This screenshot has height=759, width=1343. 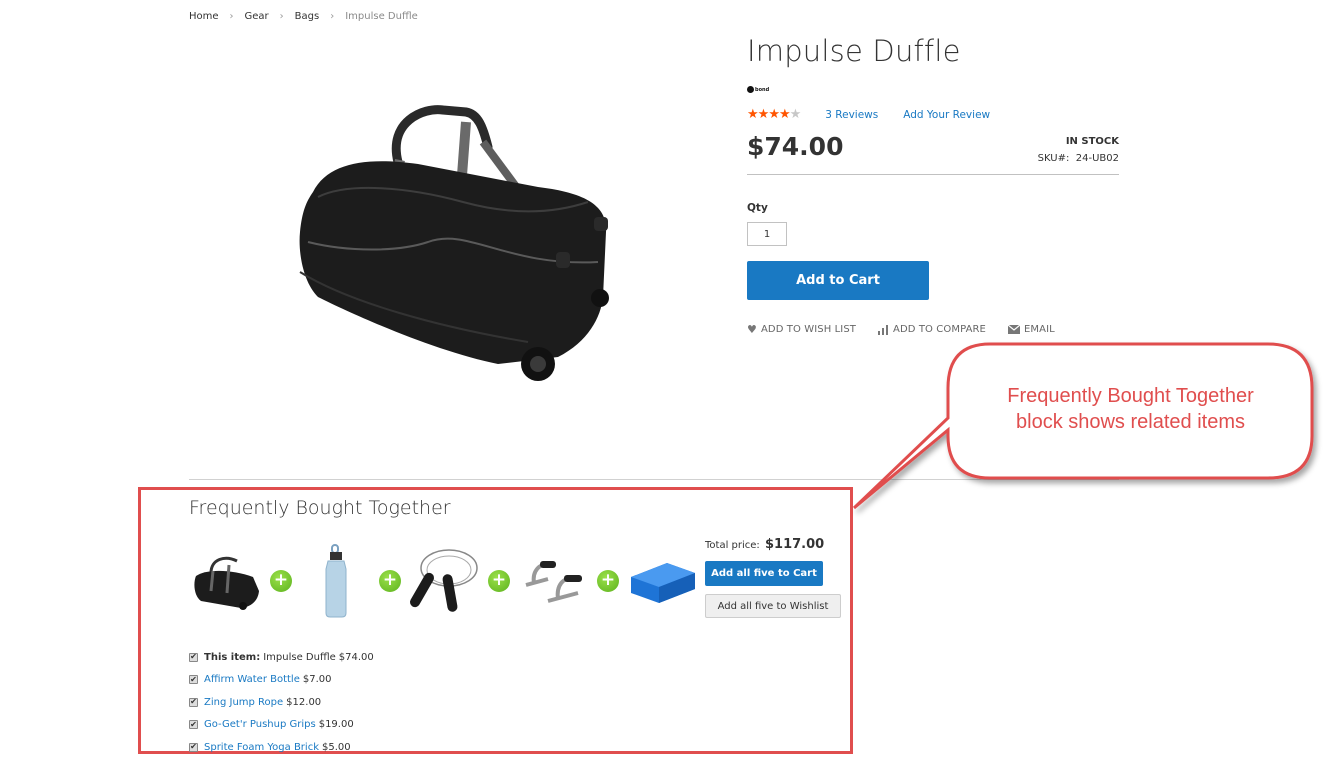 I want to click on email-label: EMAIL, so click(x=1039, y=329).